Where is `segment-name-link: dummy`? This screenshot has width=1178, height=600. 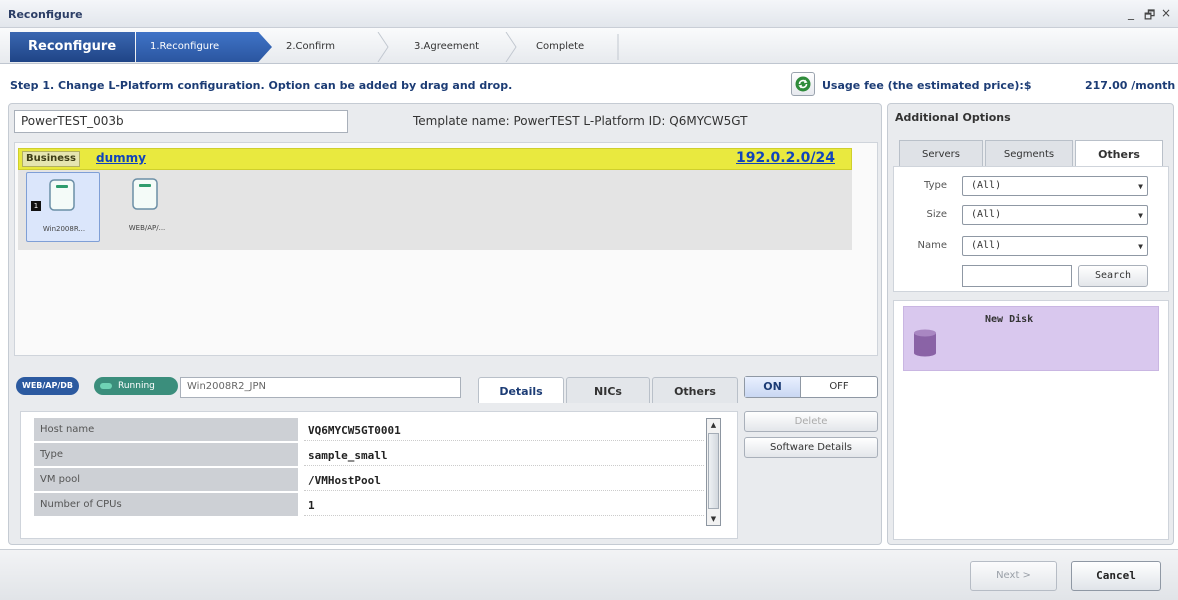 segment-name-link: dummy is located at coordinates (121, 158).